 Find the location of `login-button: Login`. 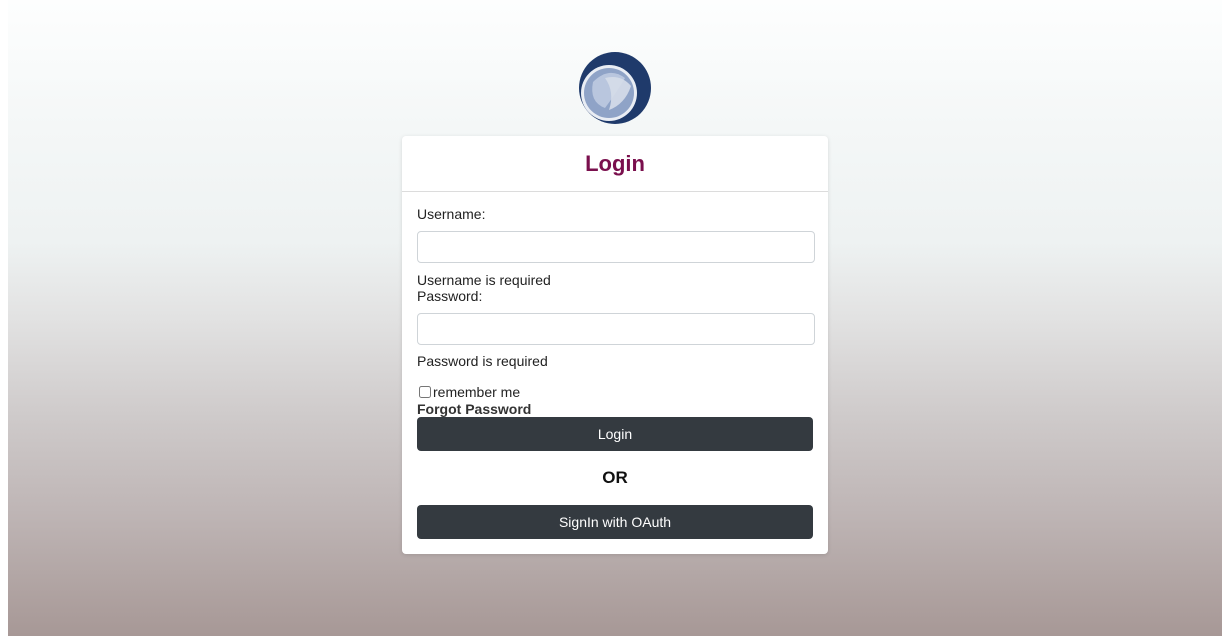

login-button: Login is located at coordinates (615, 434).